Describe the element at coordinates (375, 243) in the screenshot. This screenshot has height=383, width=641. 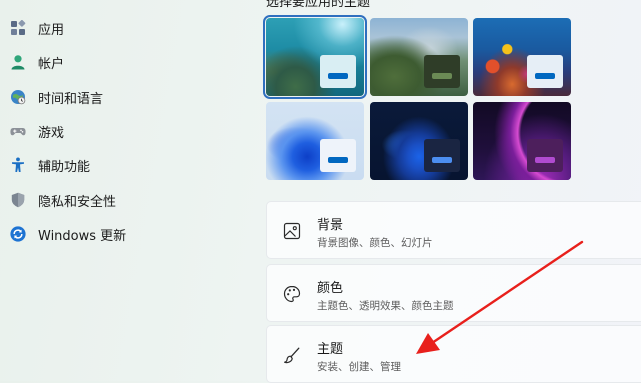
I see `card-description: 背景图像、颜色、幻灯片` at that location.